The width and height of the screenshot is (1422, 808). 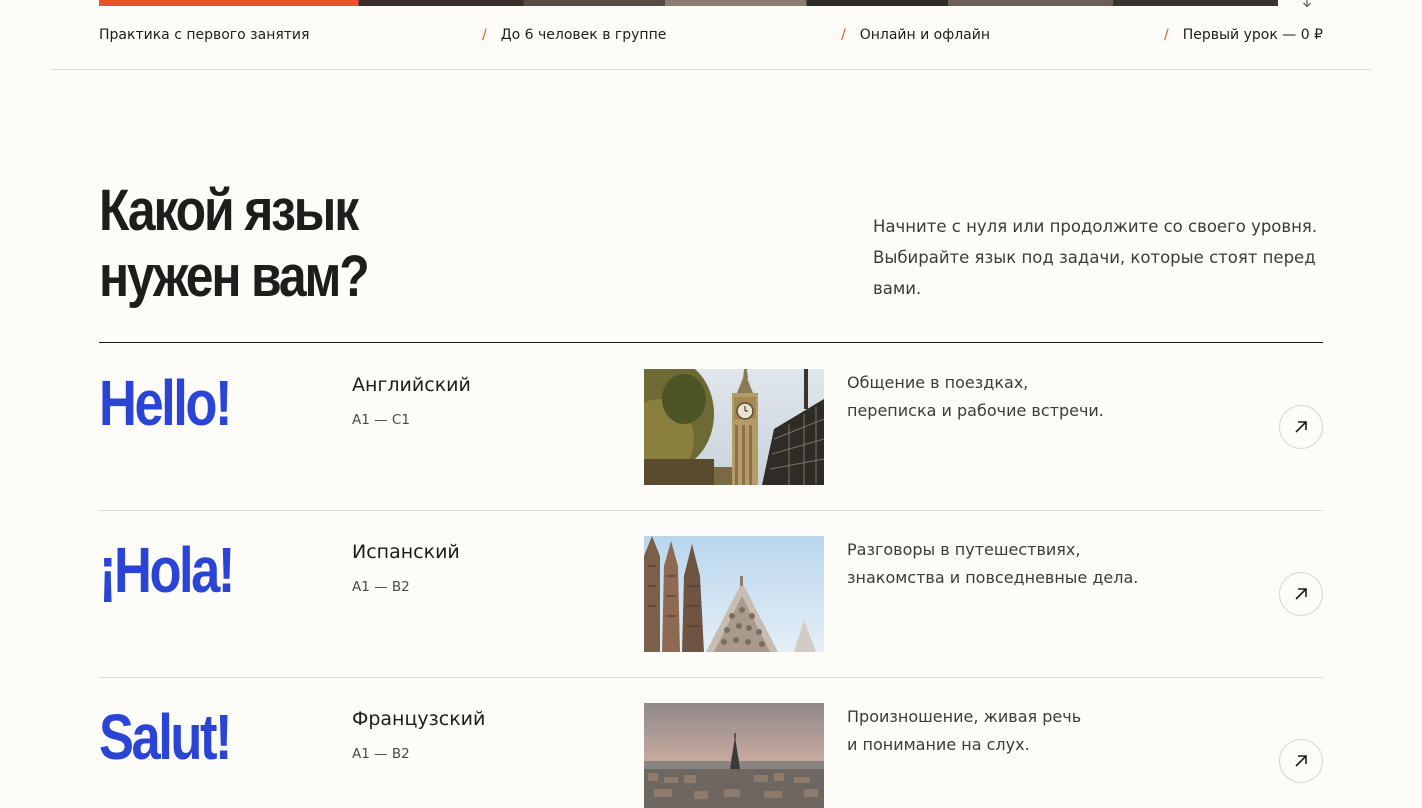 What do you see at coordinates (411, 385) in the screenshot?
I see `language-name: Английский` at bounding box center [411, 385].